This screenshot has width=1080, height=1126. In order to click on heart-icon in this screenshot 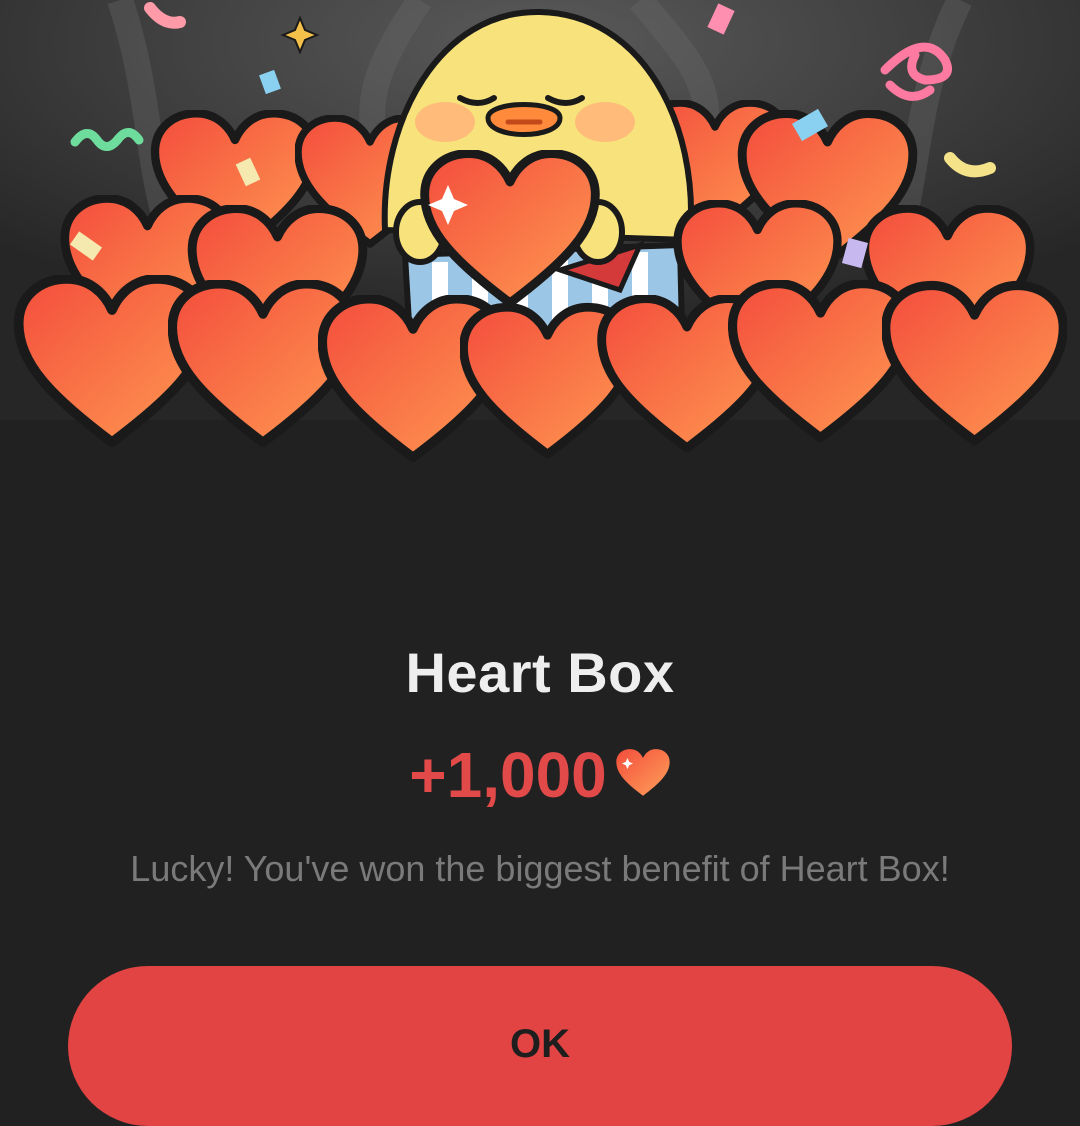, I will do `click(643, 775)`.